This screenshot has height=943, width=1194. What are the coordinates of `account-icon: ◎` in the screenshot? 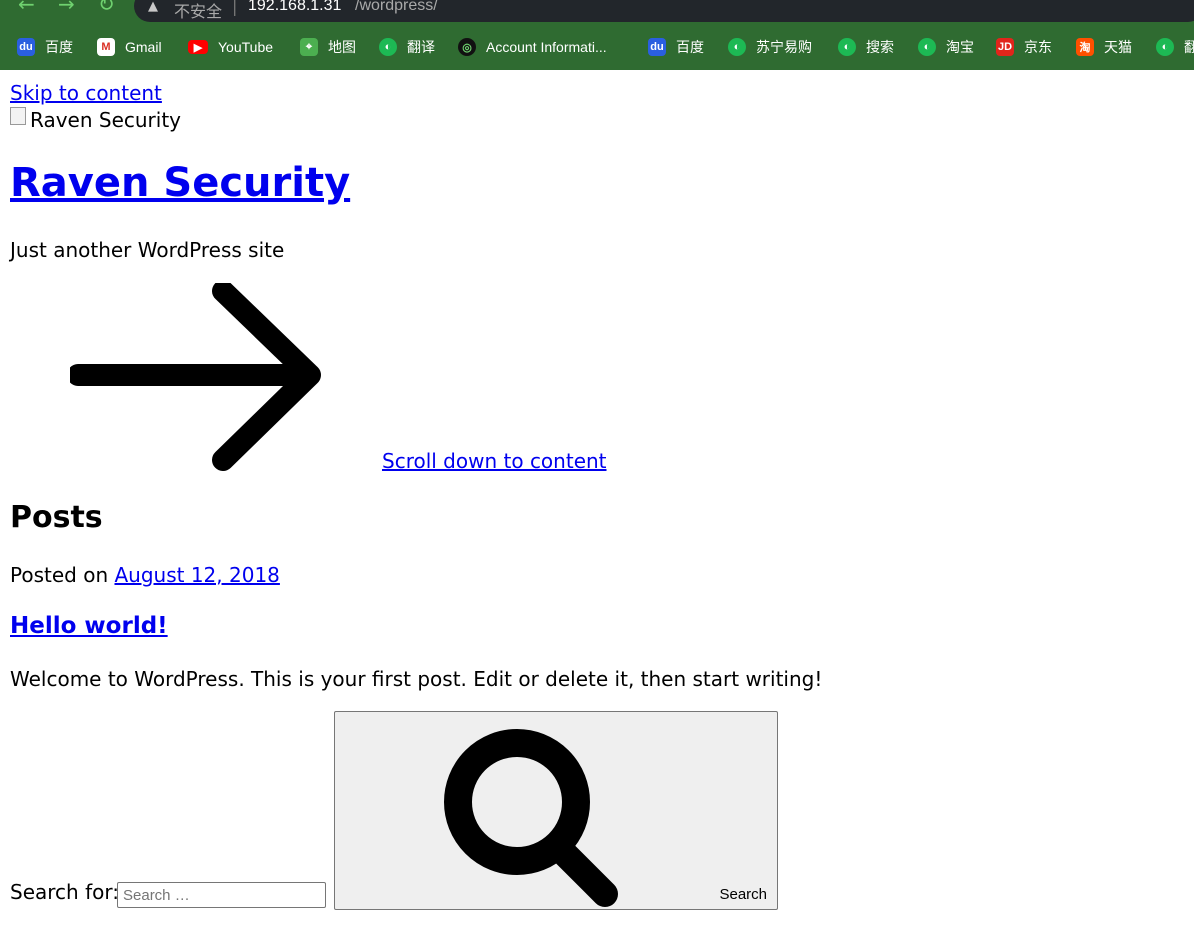 It's located at (467, 47).